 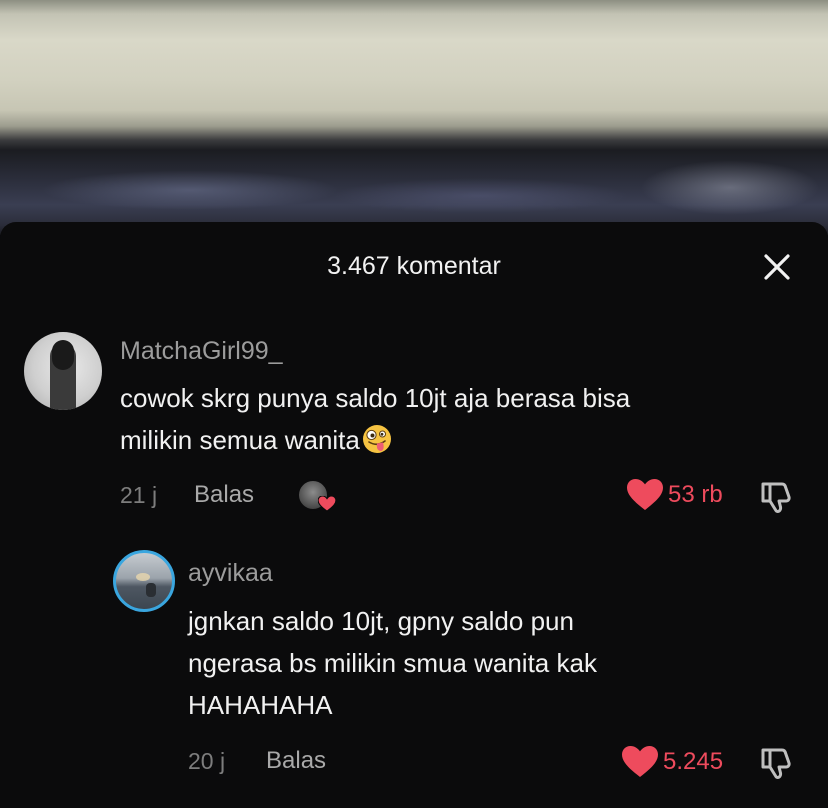 I want to click on avatar-photo-hair, so click(x=63, y=355).